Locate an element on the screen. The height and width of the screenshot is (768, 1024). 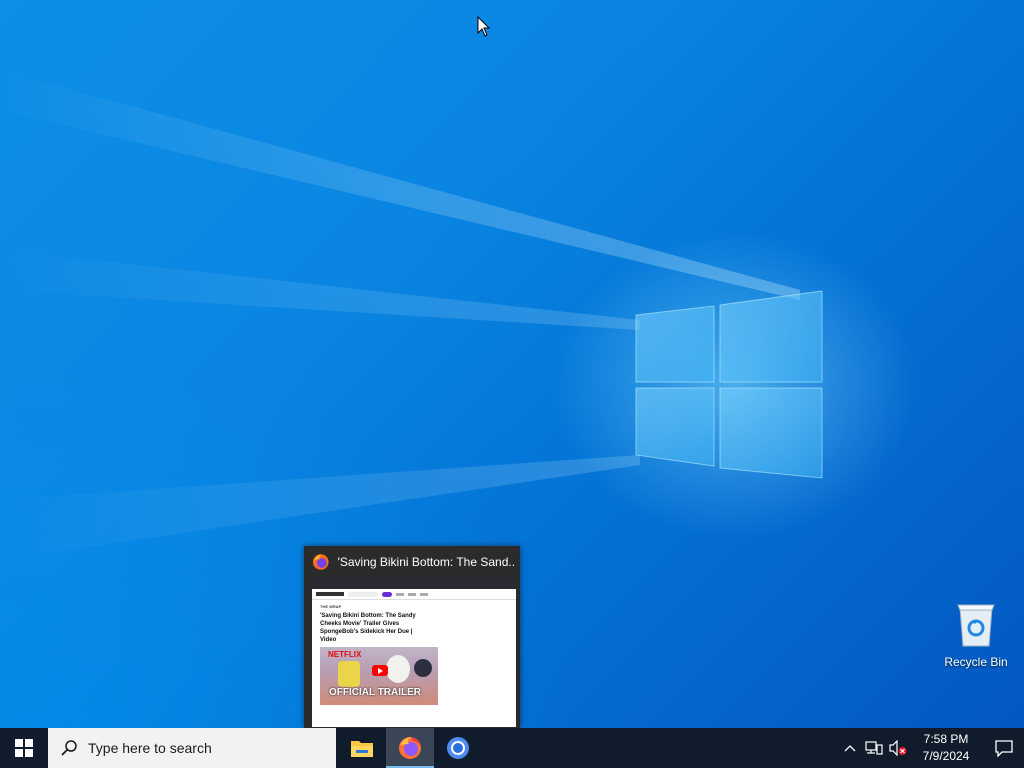
taskbar-app-chromium is located at coordinates (458, 748).